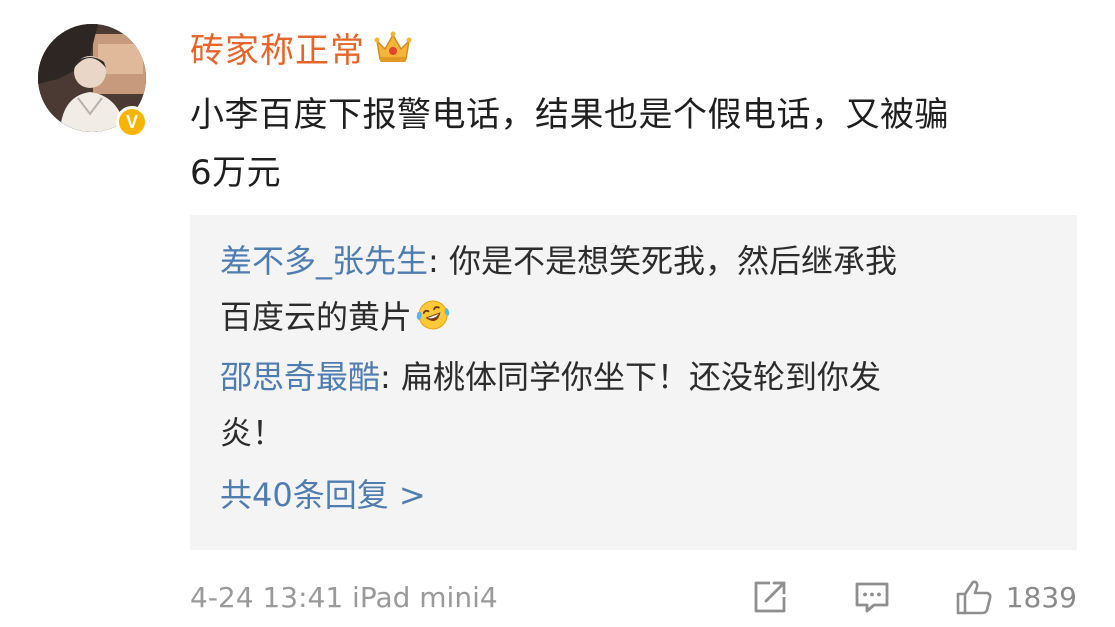  I want to click on reply-item: 邵思奇最酷: 扁桃体同学你坐下！还没轮到你发炎！, so click(620, 405).